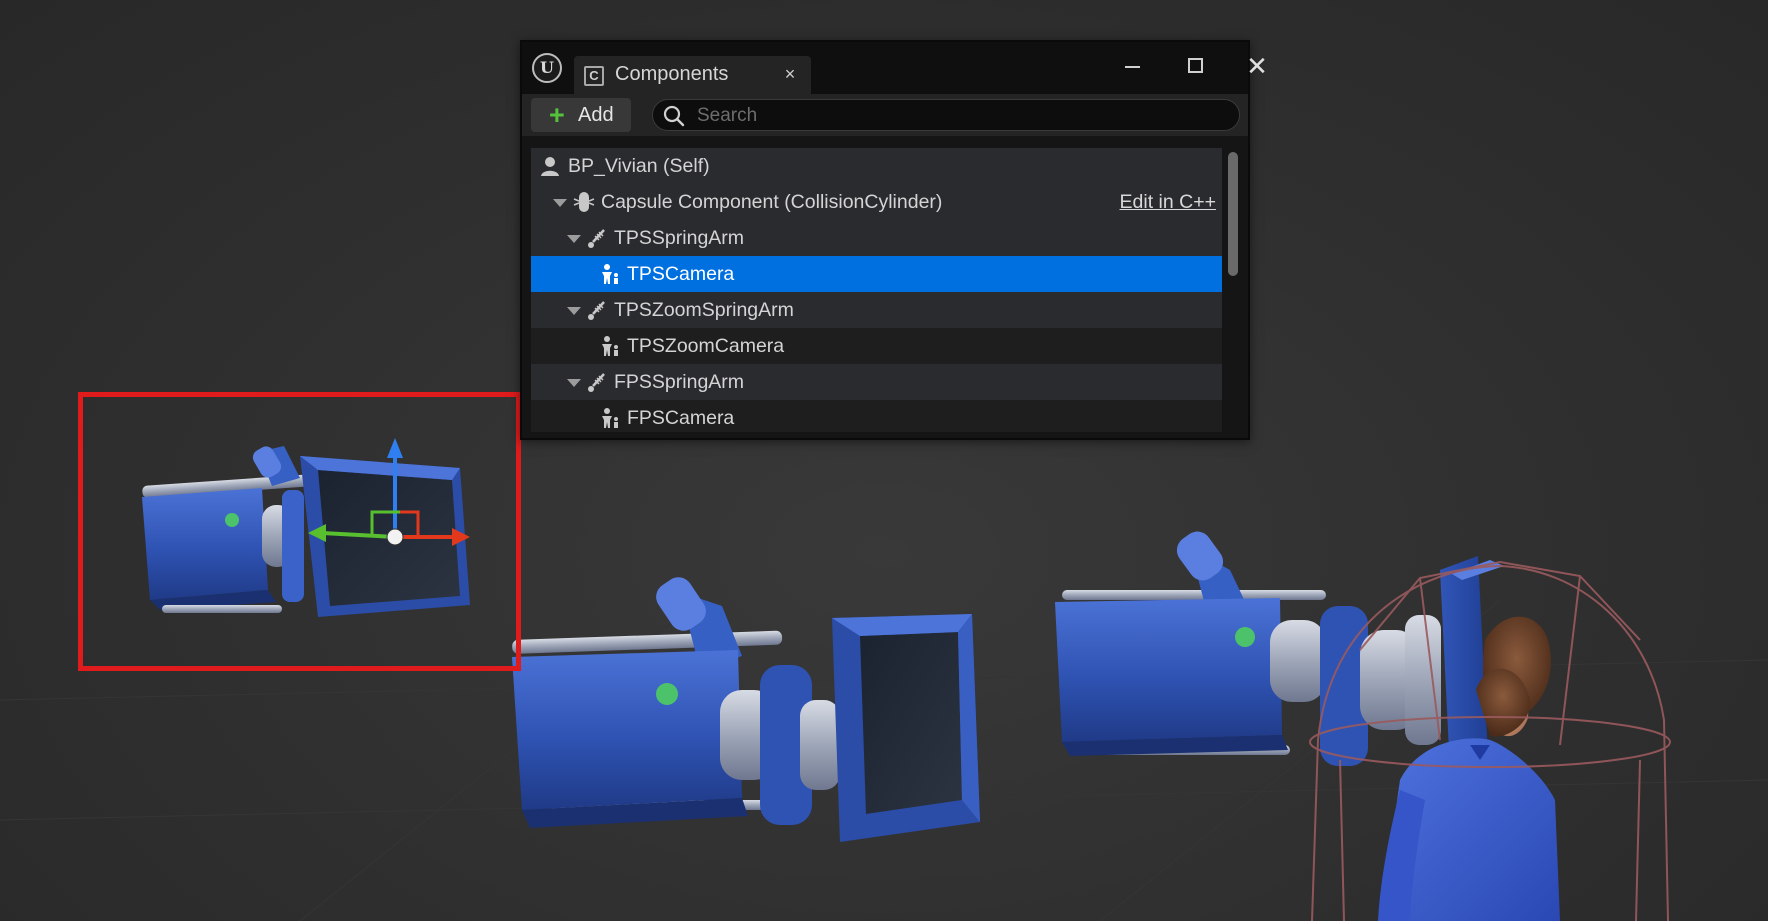 Image resolution: width=1768 pixels, height=921 pixels. I want to click on add-component-button: + Add, so click(581, 115).